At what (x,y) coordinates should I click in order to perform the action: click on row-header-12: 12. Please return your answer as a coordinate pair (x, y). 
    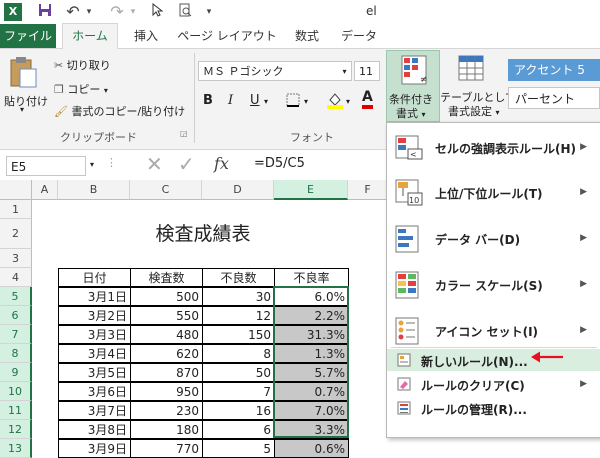
    Looking at the image, I should click on (16, 429).